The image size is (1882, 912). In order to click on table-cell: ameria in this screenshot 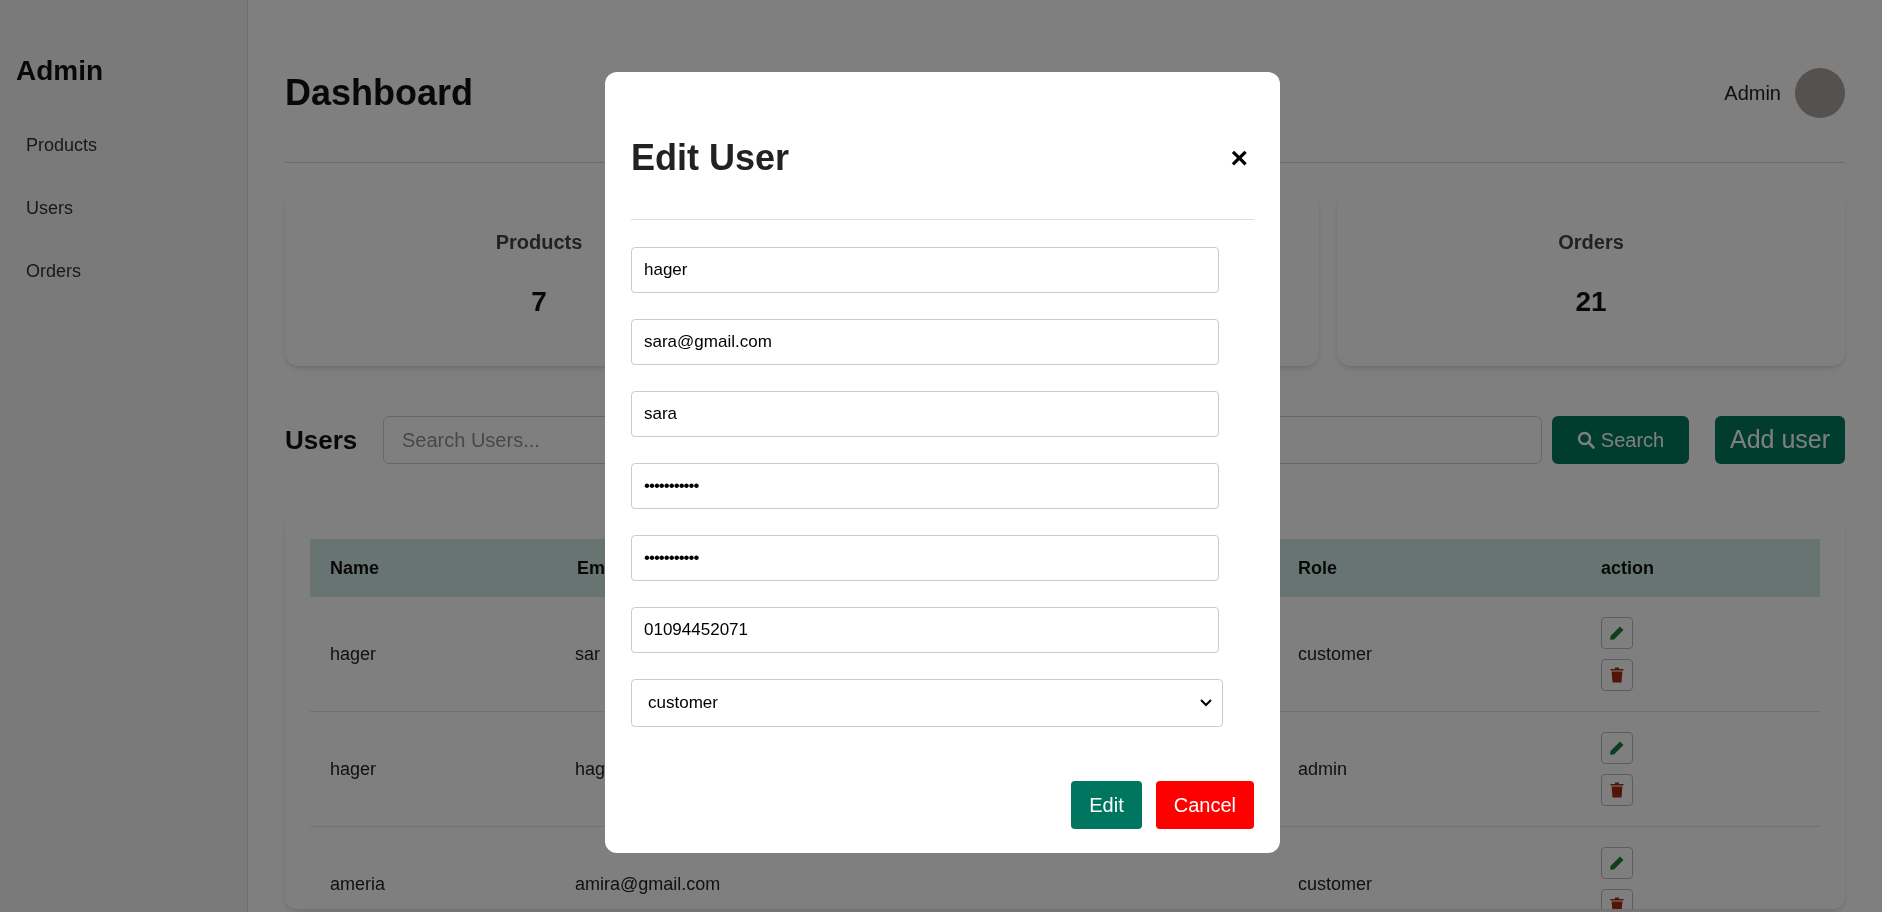, I will do `click(358, 883)`.